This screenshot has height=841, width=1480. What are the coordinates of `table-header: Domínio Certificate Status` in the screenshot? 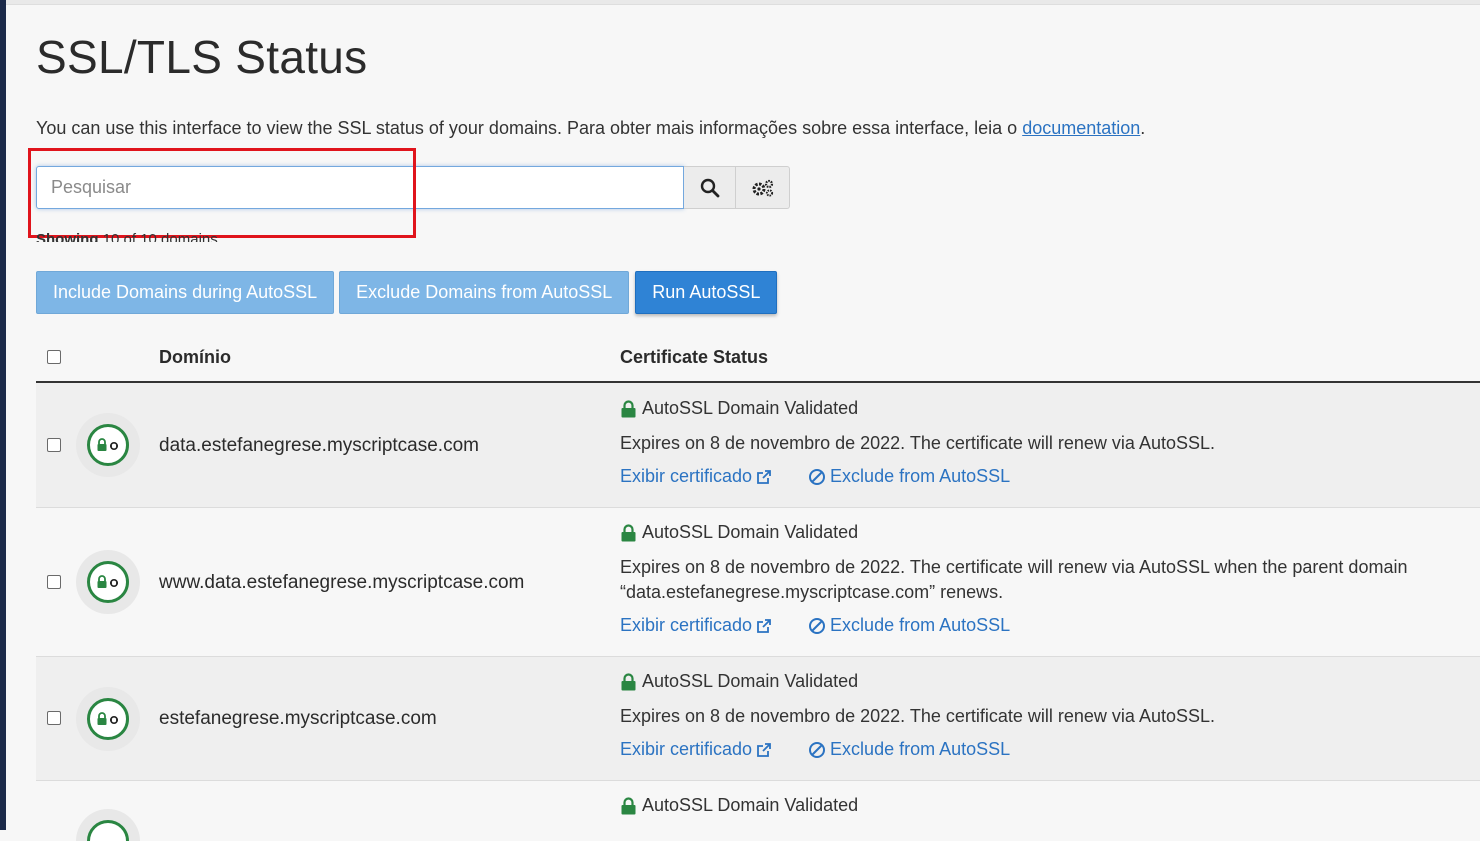 It's located at (758, 358).